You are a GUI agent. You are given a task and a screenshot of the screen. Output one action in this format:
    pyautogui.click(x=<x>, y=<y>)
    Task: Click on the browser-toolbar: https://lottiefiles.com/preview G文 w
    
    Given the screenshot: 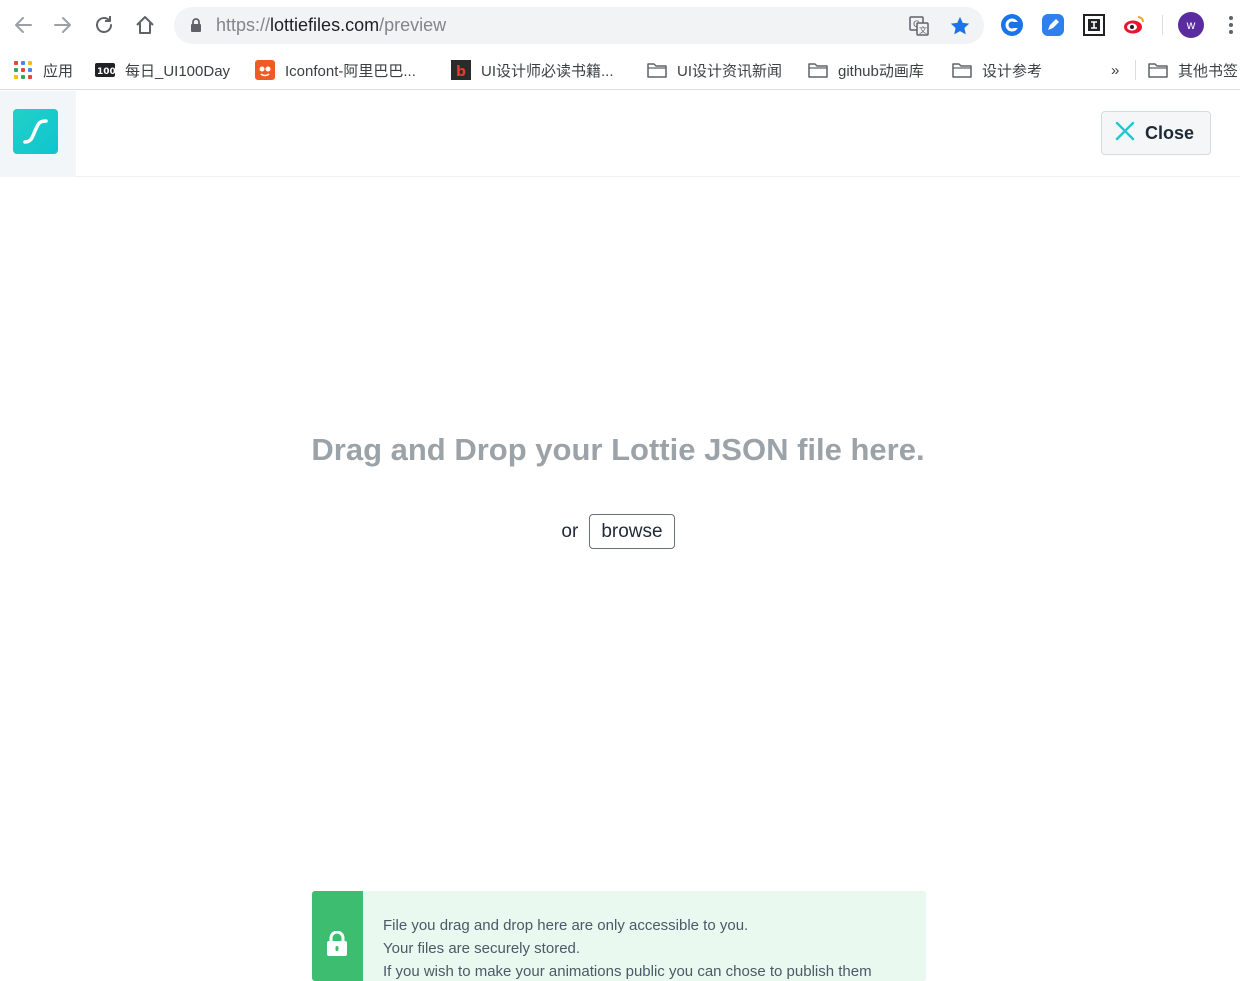 What is the action you would take?
    pyautogui.click(x=620, y=25)
    